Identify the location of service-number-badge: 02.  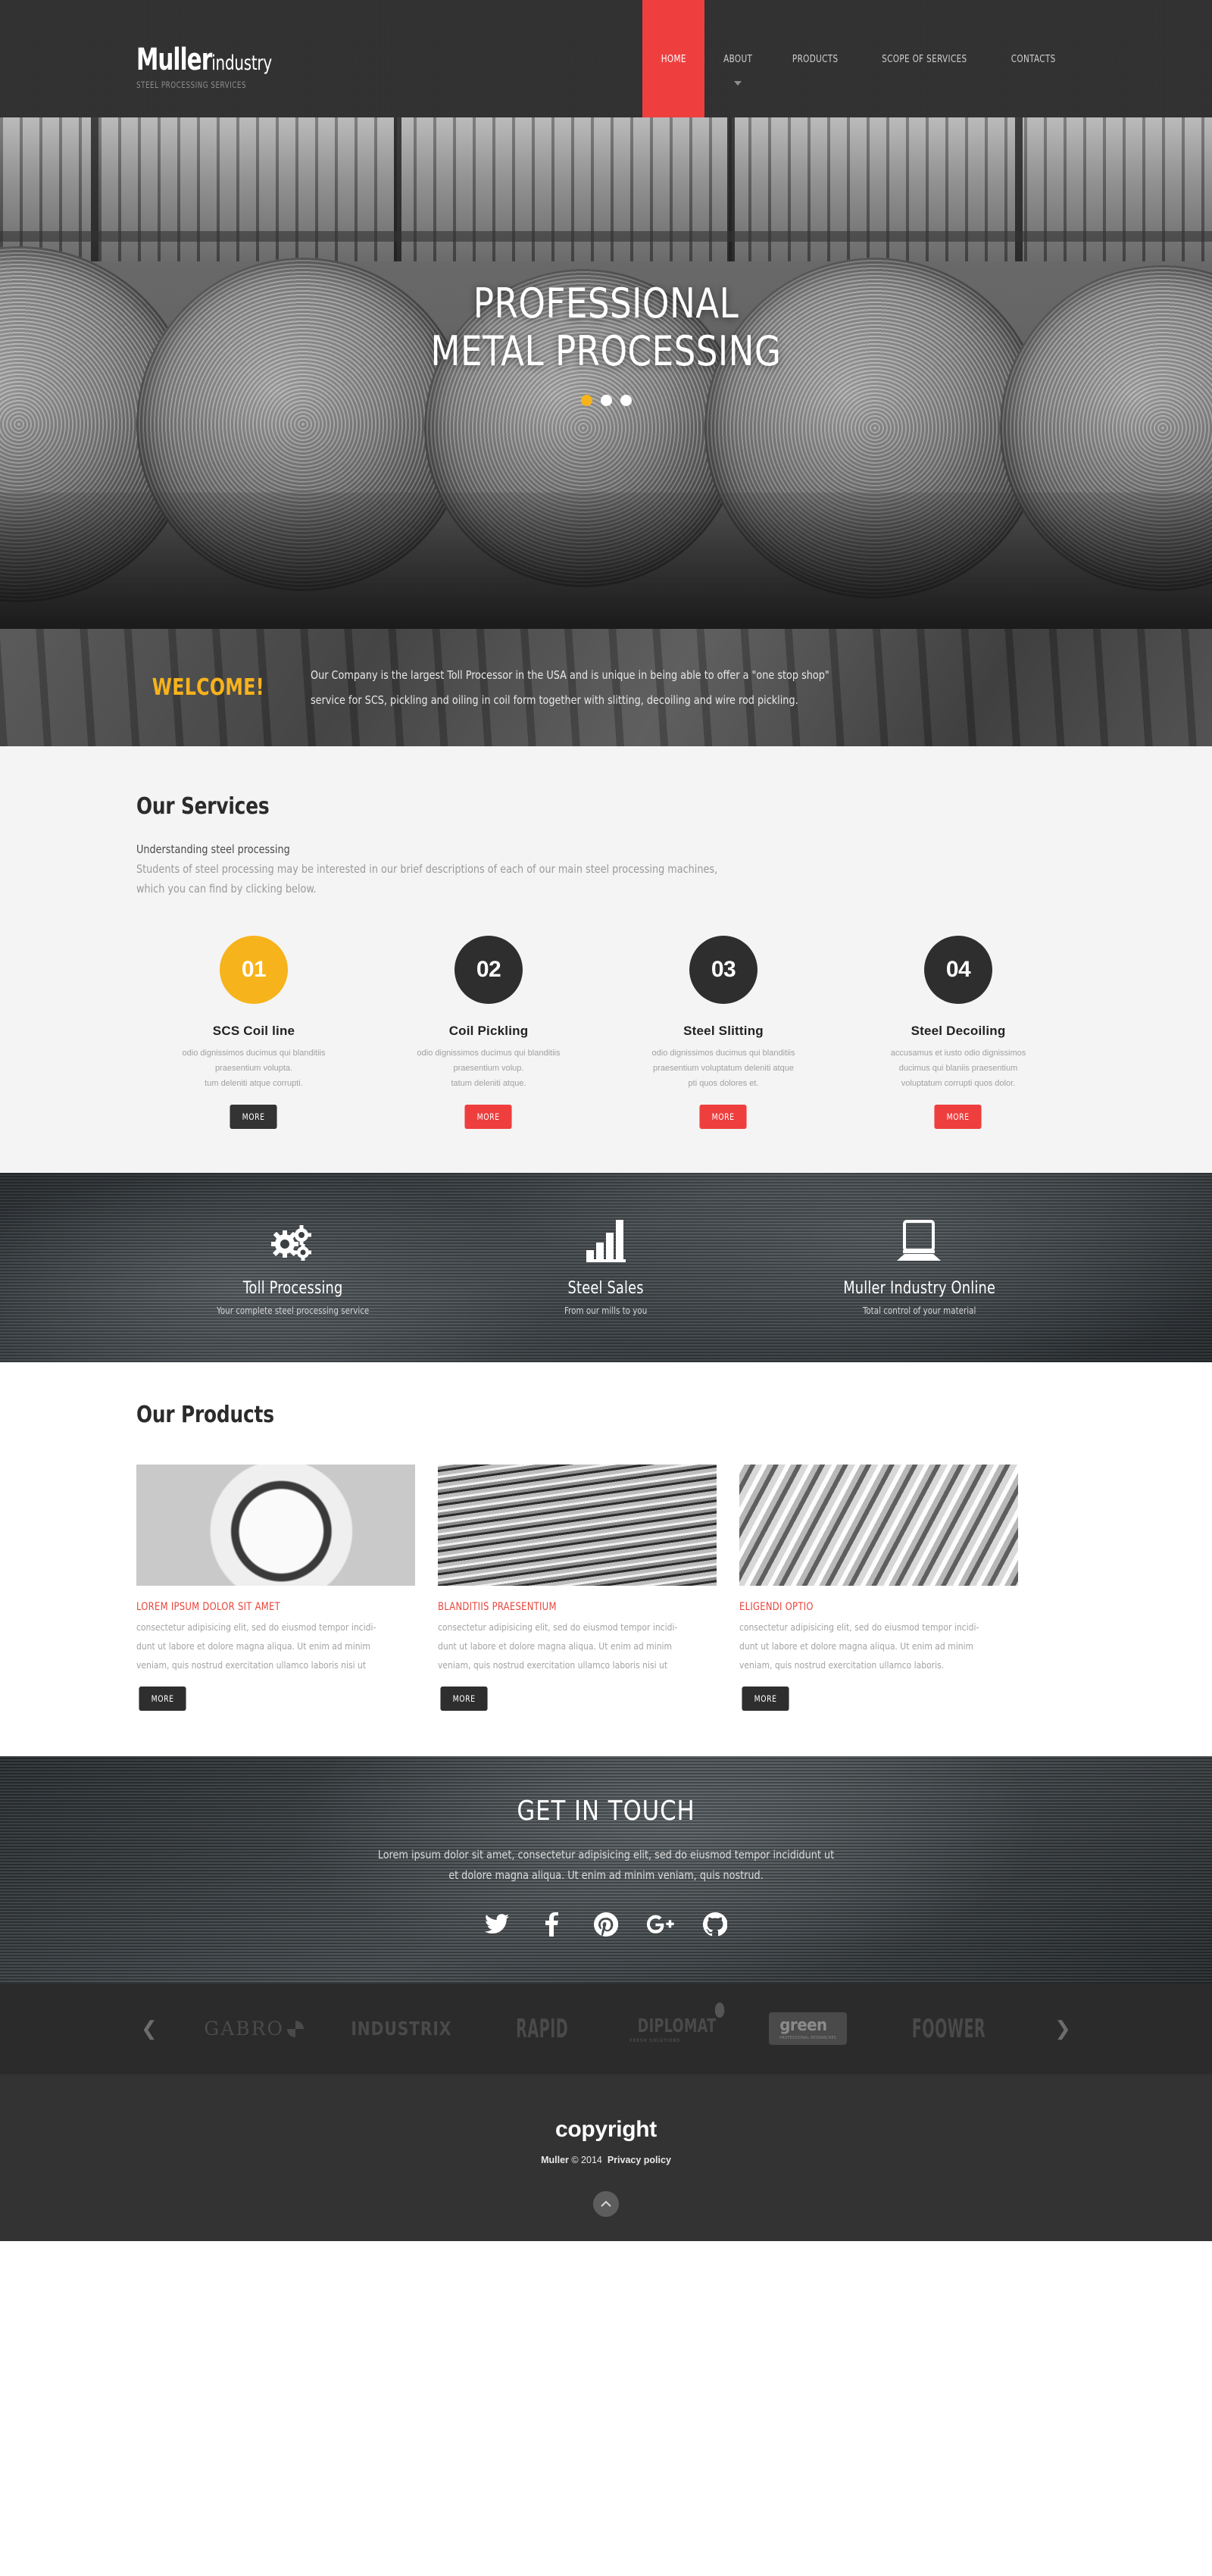
(488, 969).